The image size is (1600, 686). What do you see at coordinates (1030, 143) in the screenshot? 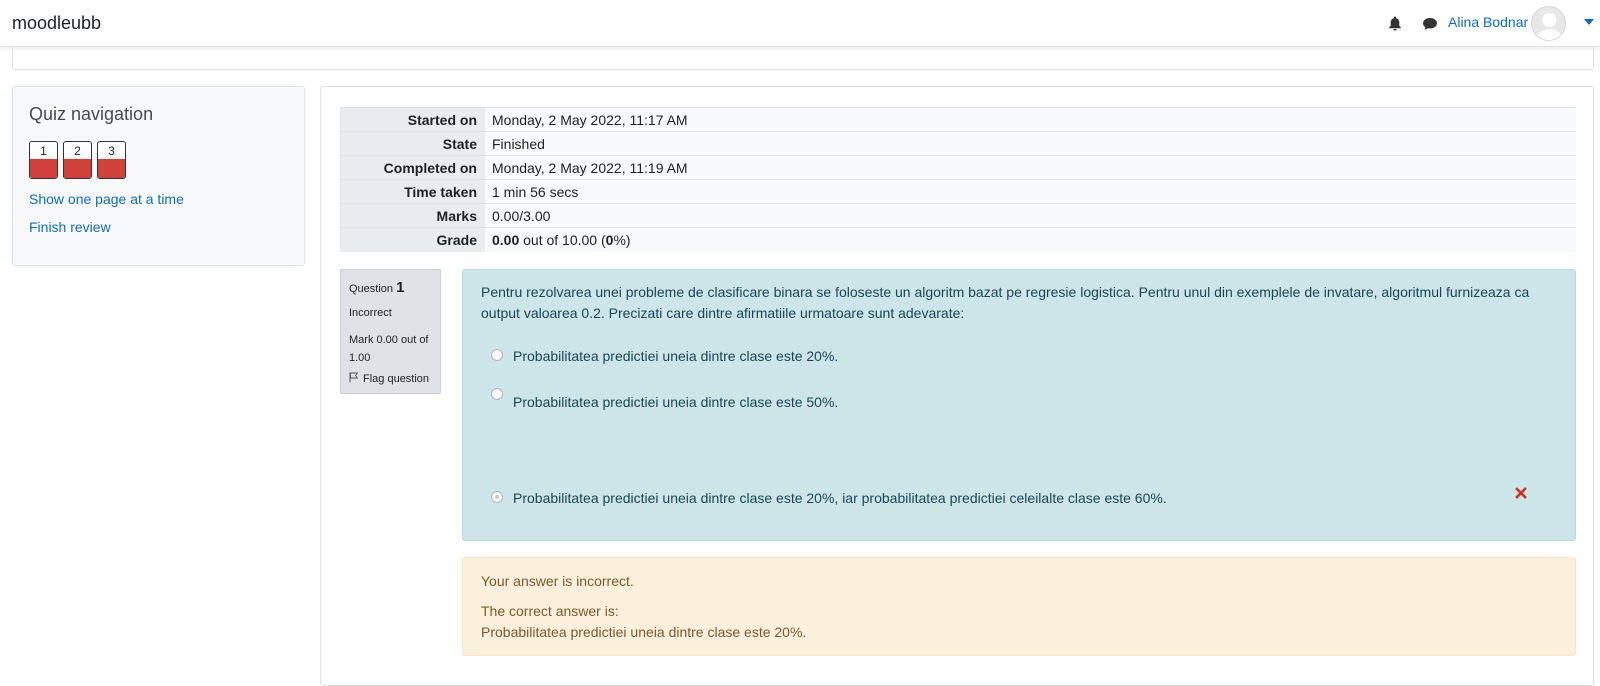
I see `summary-value: Finished` at bounding box center [1030, 143].